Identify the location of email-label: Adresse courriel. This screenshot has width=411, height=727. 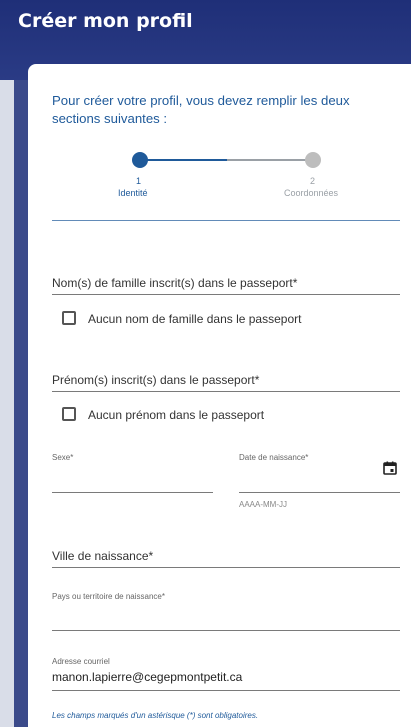
(81, 661).